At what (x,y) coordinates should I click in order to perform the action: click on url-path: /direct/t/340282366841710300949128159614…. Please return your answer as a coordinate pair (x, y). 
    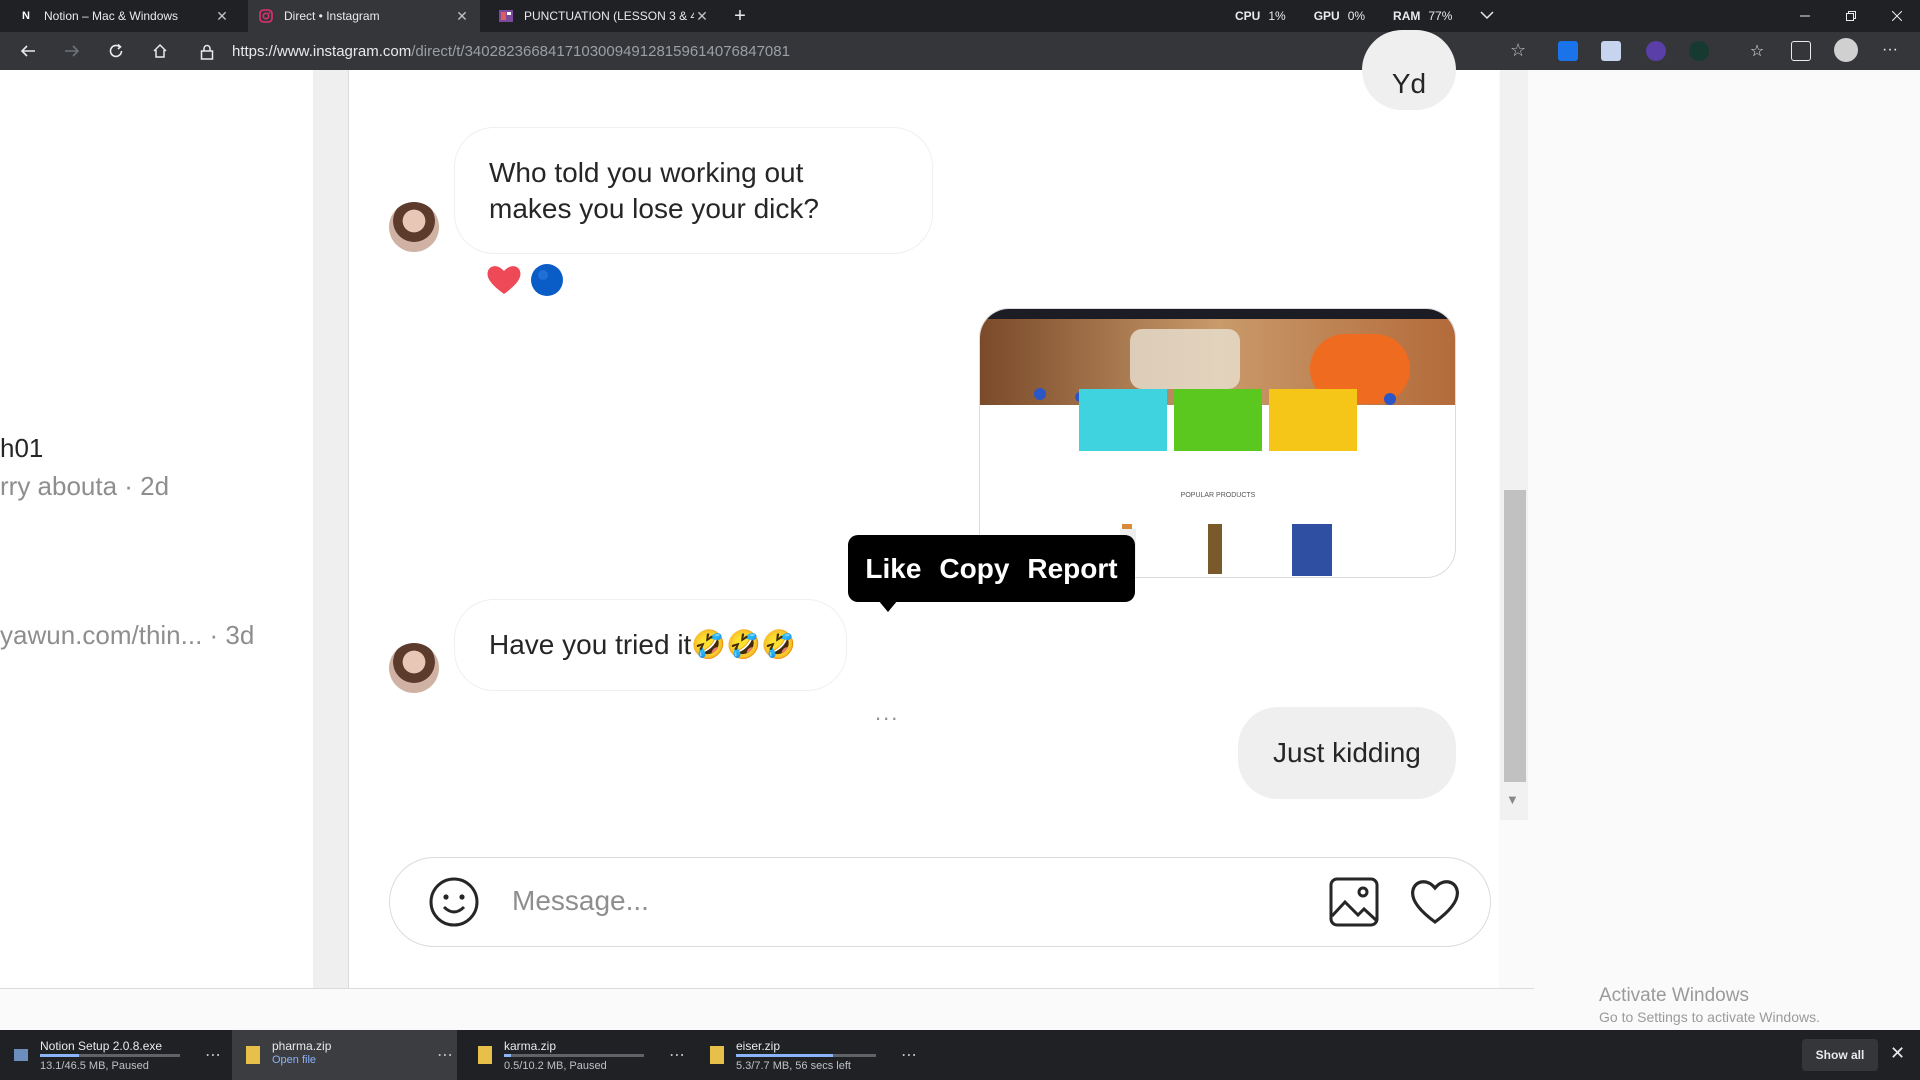
    Looking at the image, I should click on (600, 51).